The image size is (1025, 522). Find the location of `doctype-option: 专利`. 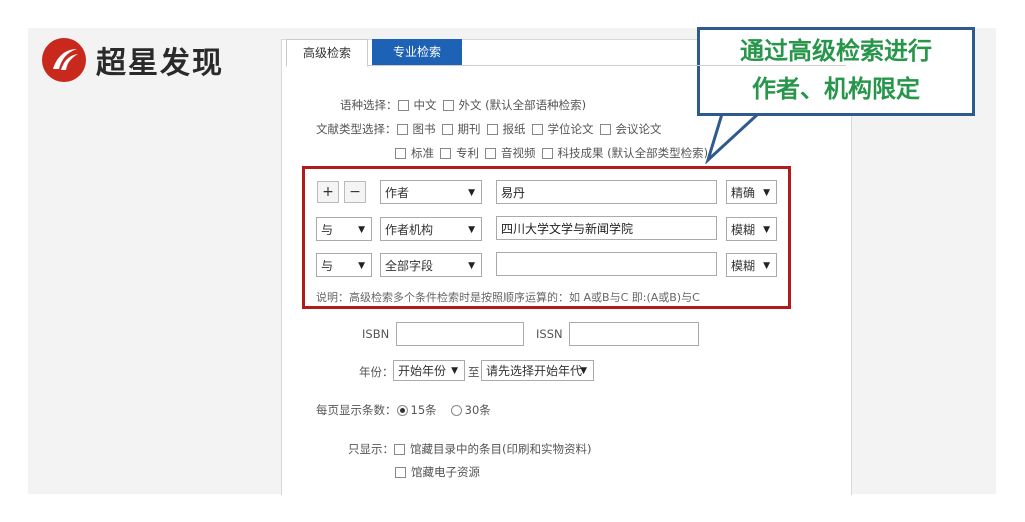

doctype-option: 专利 is located at coordinates (459, 153).